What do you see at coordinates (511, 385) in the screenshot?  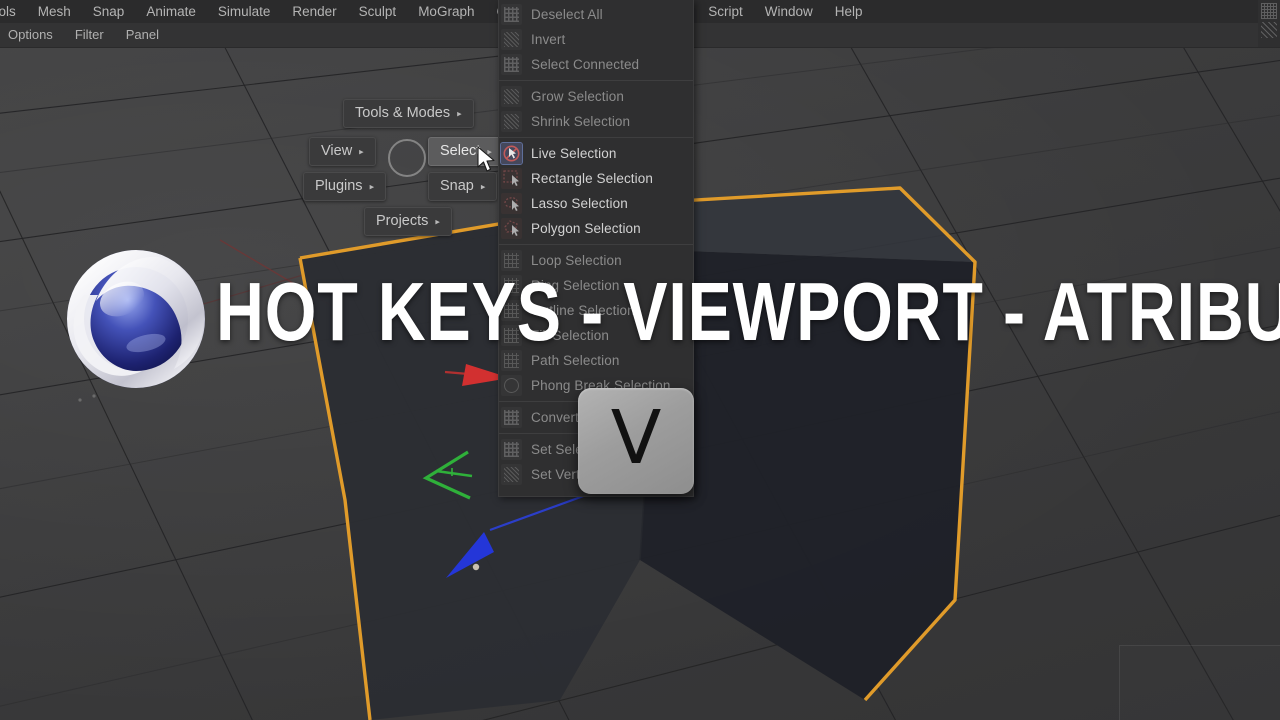 I see `phong-break-selection-icon` at bounding box center [511, 385].